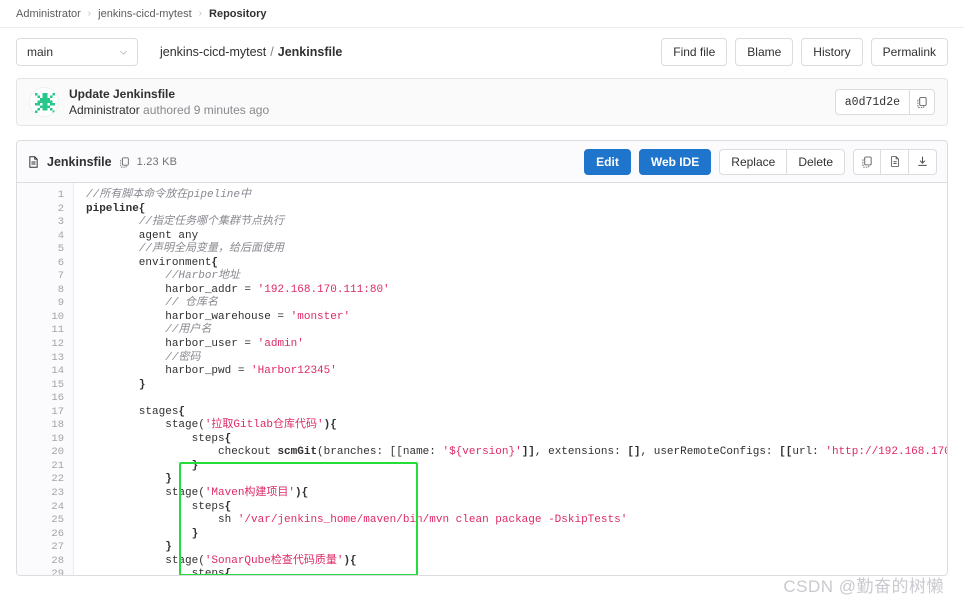 This screenshot has width=964, height=607. Describe the element at coordinates (280, 344) in the screenshot. I see `code-token: 'admin'` at that location.